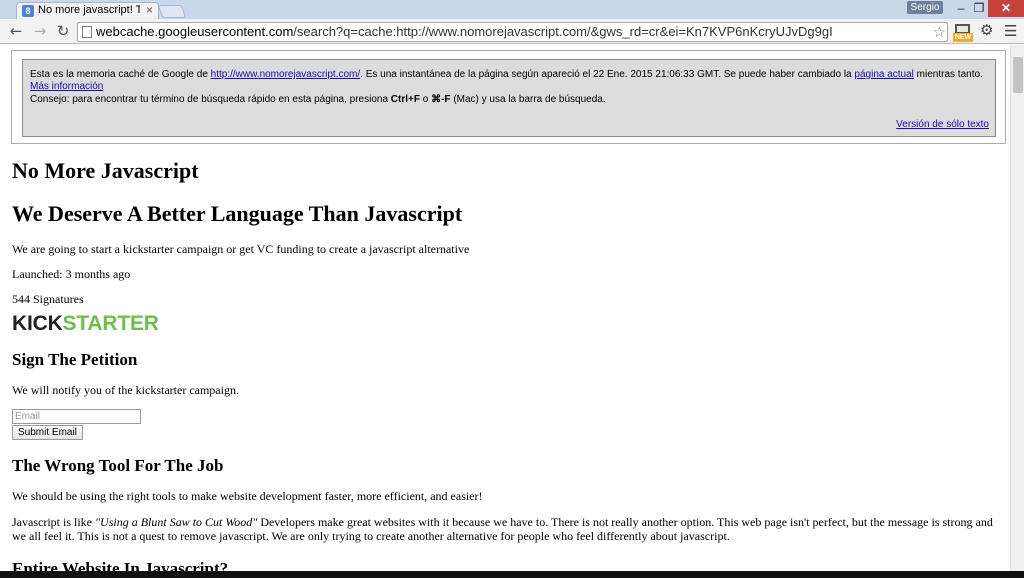 This screenshot has height=578, width=1024. What do you see at coordinates (63, 31) in the screenshot?
I see `reload-icon: ↻` at bounding box center [63, 31].